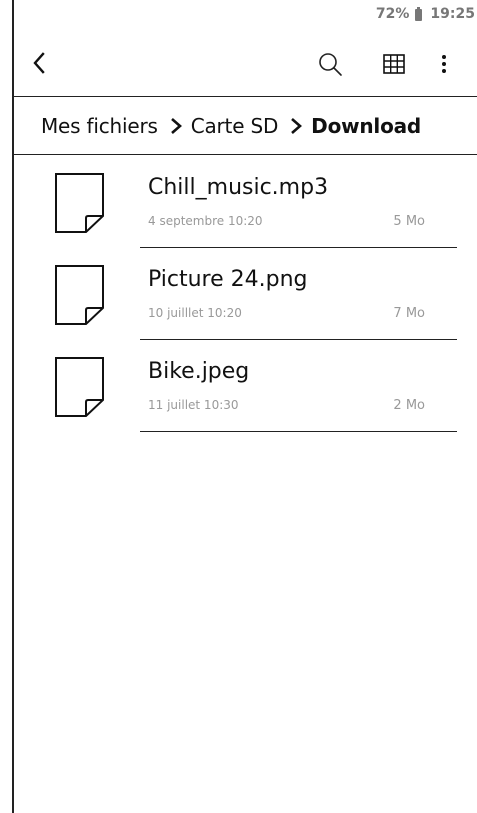  I want to click on more-options-button, so click(444, 64).